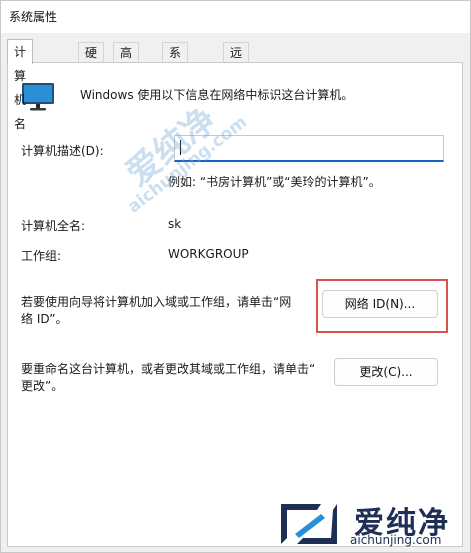 This screenshot has width=471, height=553. I want to click on workgroup-value: WORKGROUP, so click(208, 254).